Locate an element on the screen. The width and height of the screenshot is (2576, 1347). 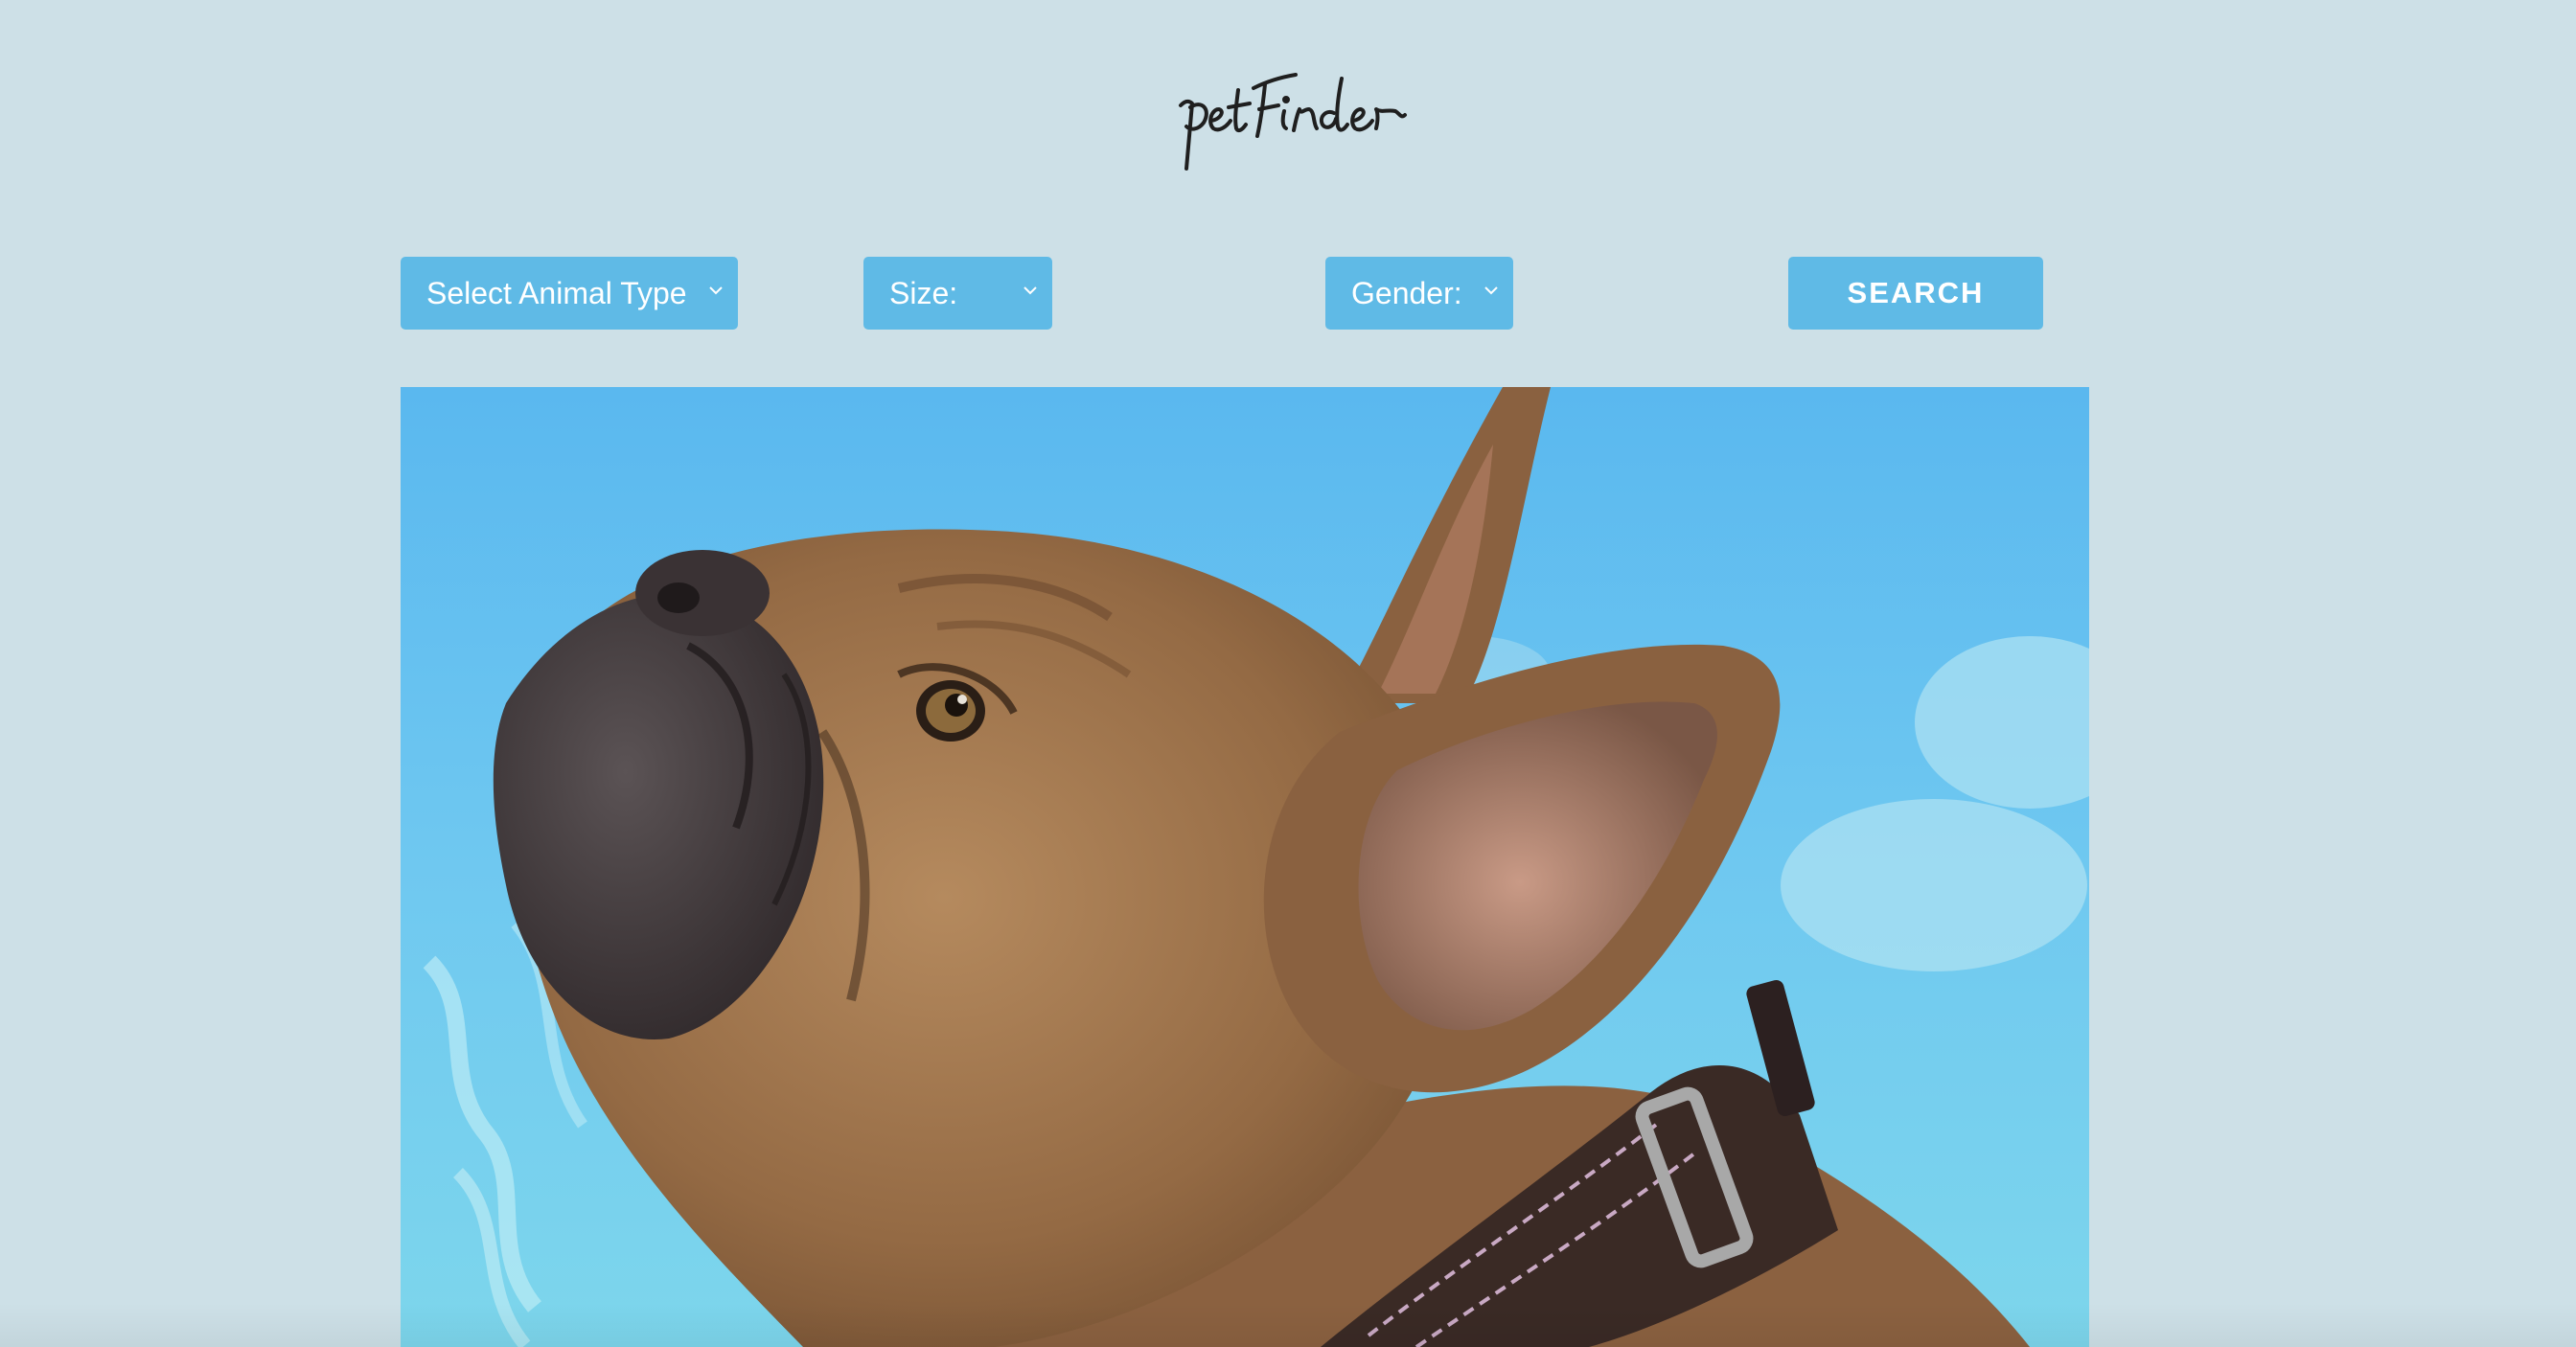
size-select: Size: is located at coordinates (957, 293).